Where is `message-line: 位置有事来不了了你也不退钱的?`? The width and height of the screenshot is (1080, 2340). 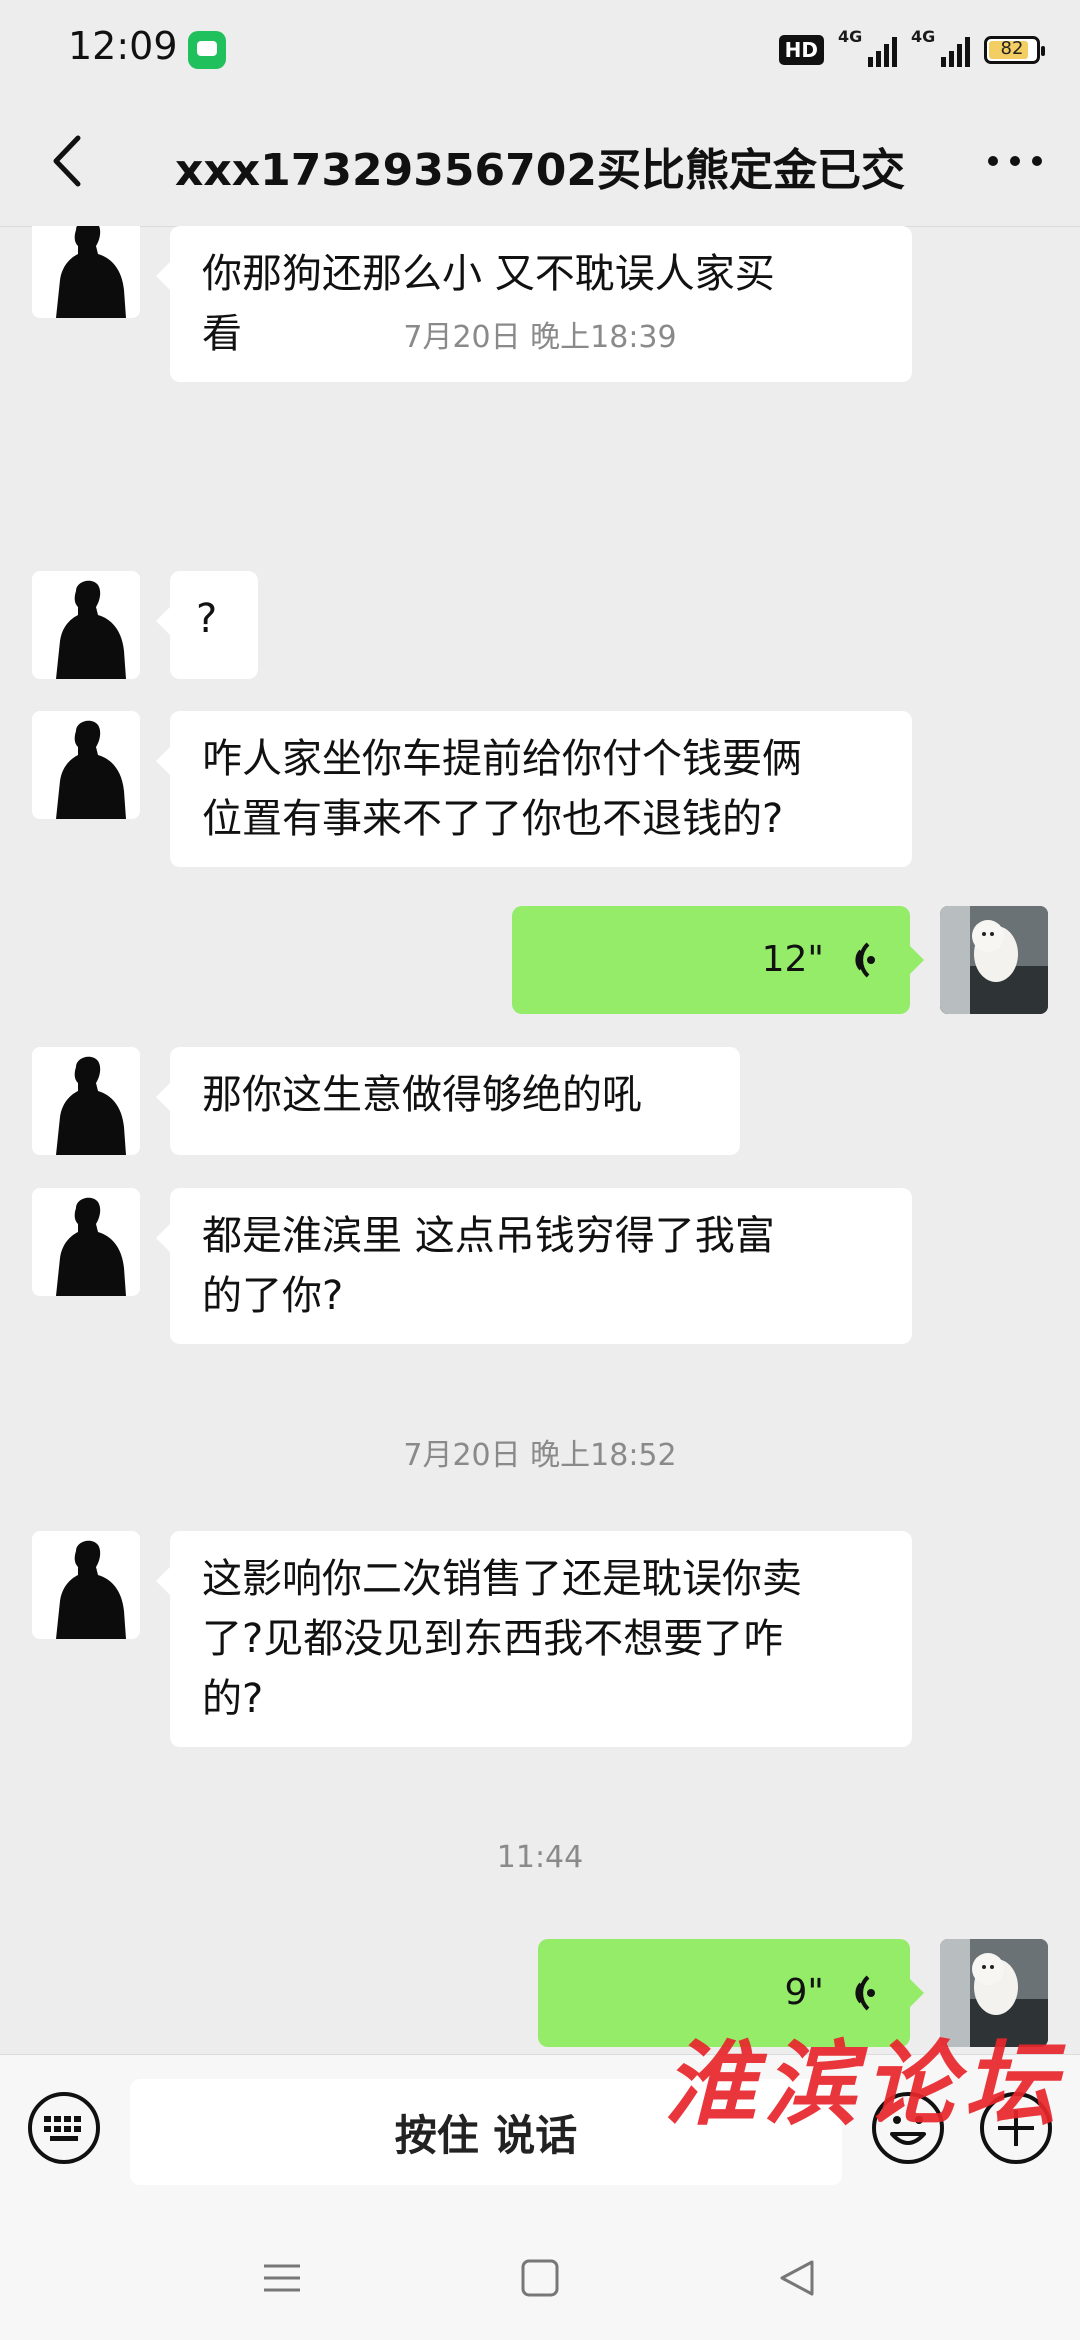
message-line: 位置有事来不了了你也不退钱的? is located at coordinates (493, 819).